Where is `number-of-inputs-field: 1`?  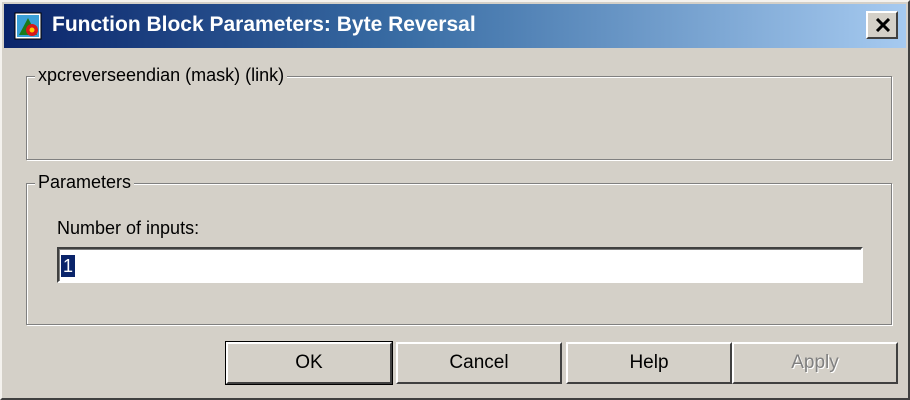
number-of-inputs-field: 1 is located at coordinates (460, 265).